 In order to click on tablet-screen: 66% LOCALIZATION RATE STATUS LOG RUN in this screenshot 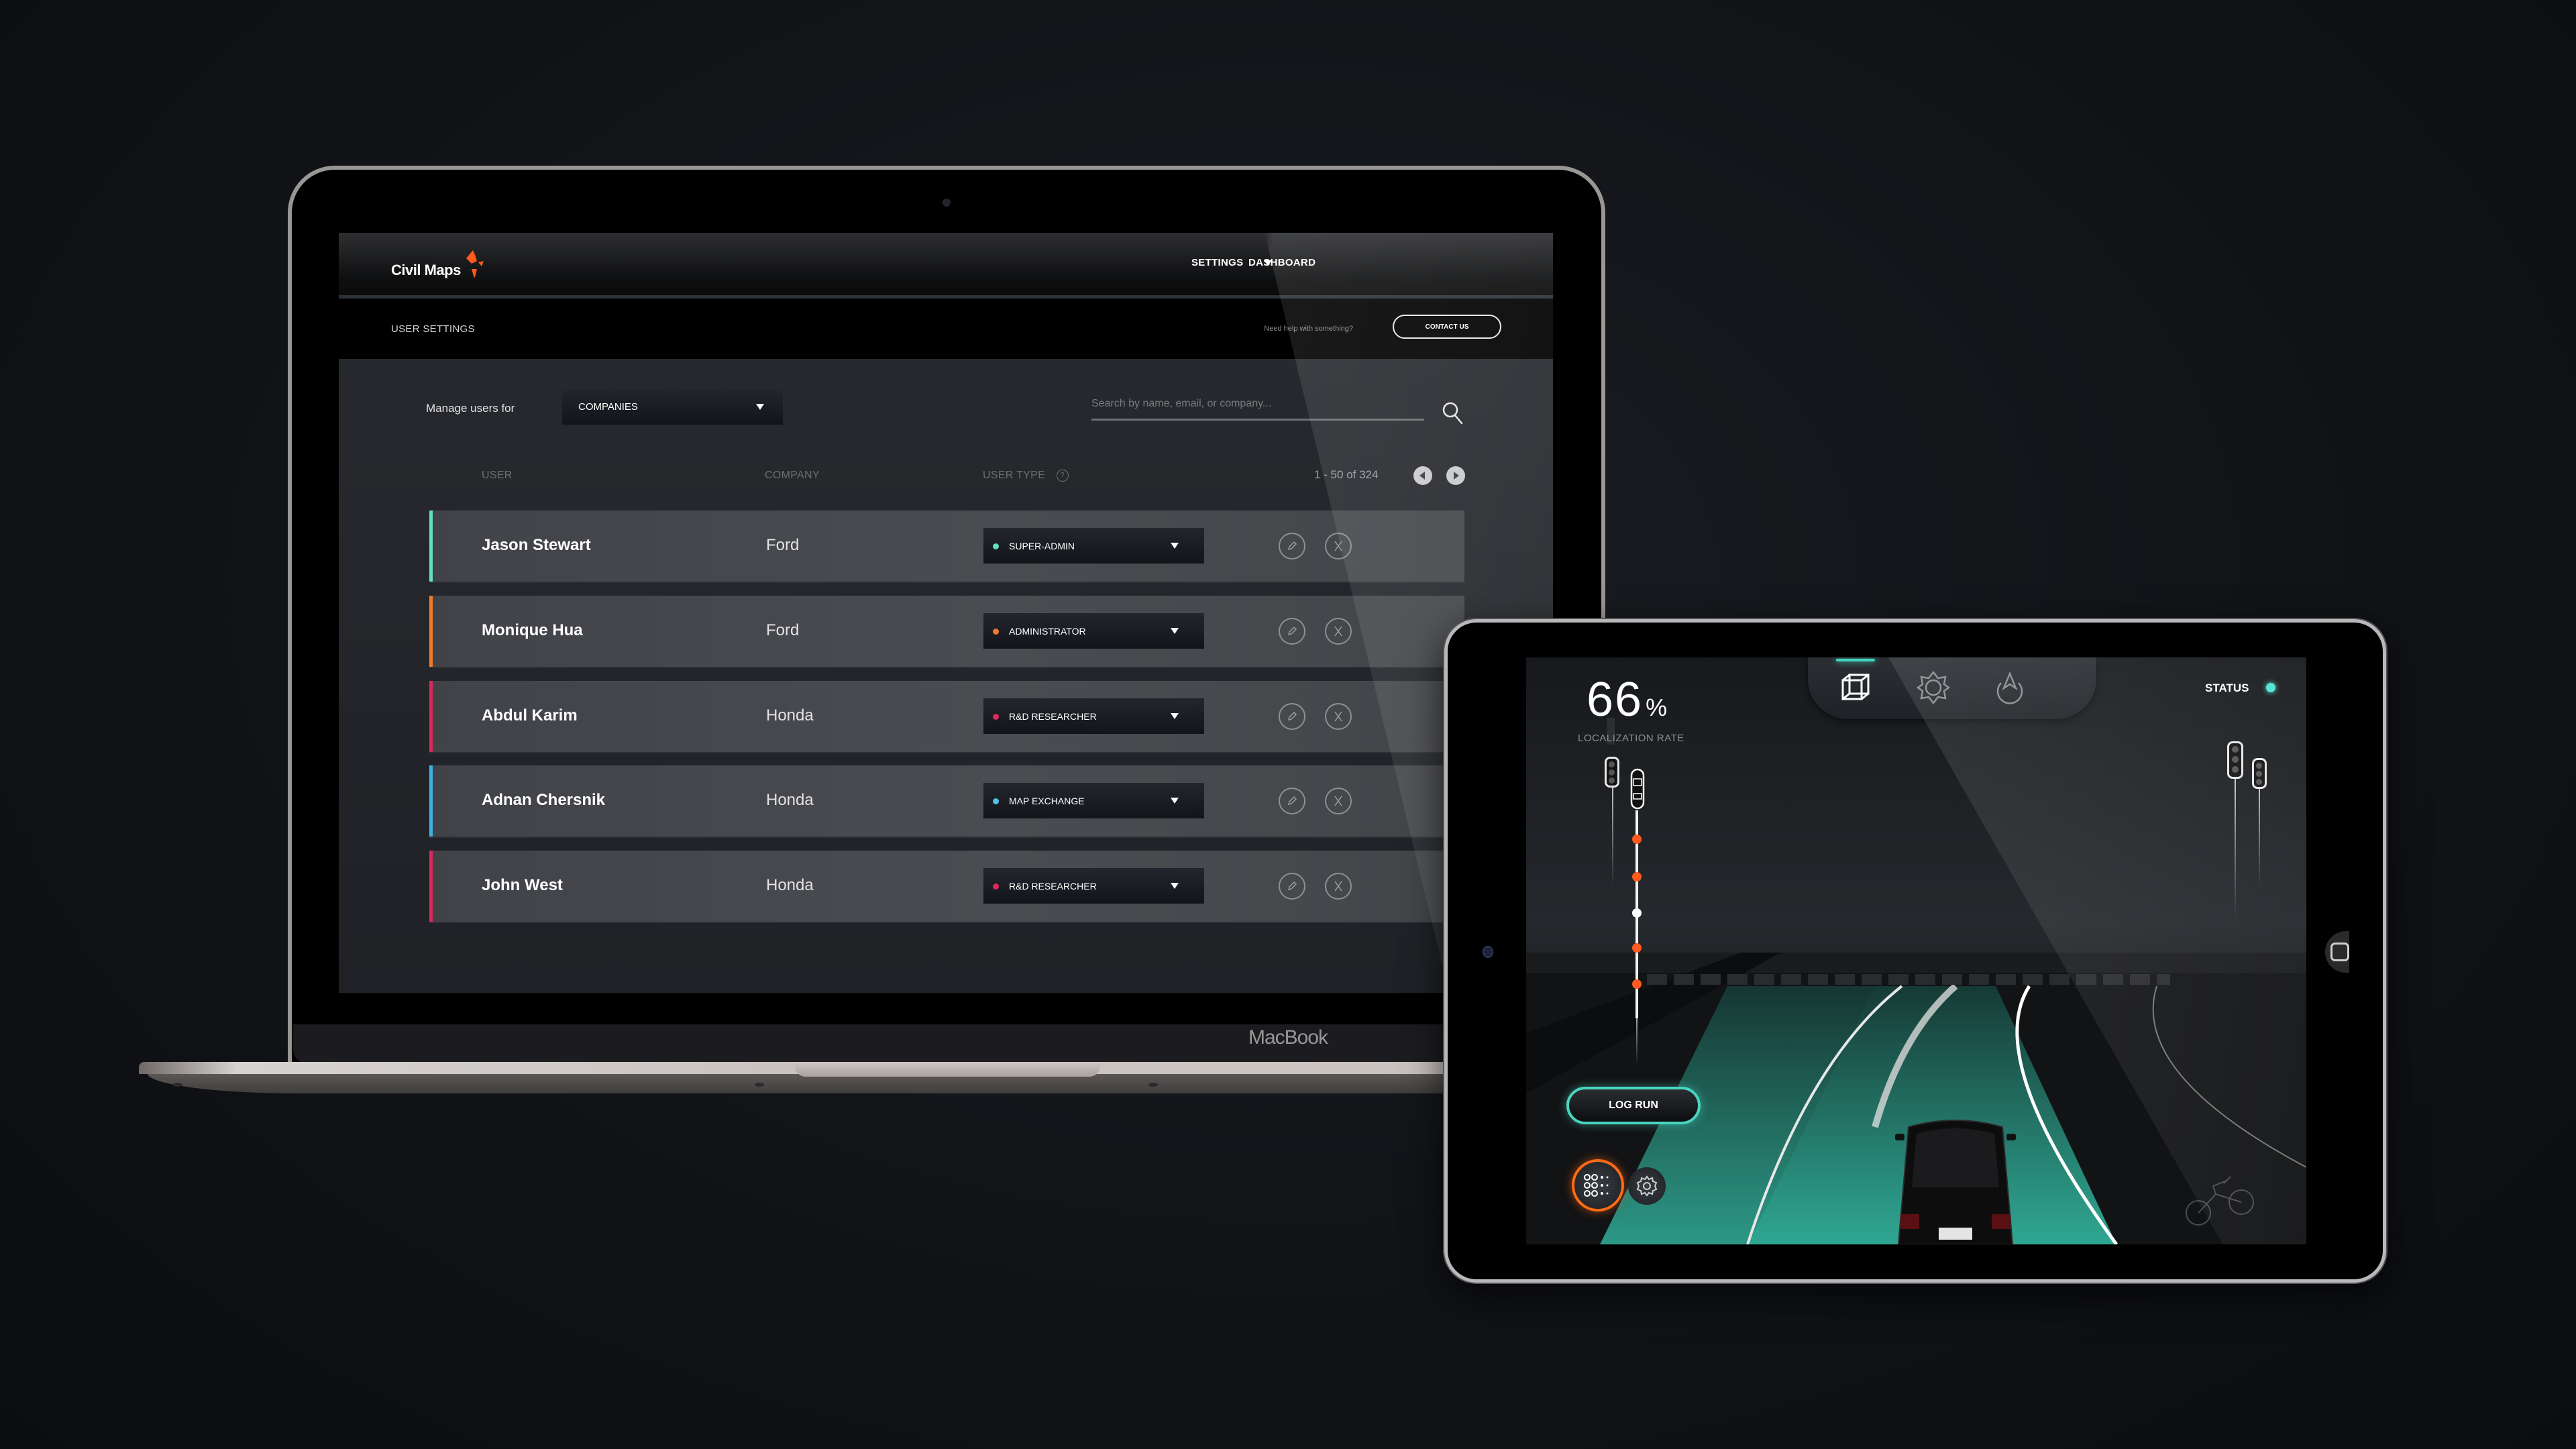, I will do `click(1916, 950)`.